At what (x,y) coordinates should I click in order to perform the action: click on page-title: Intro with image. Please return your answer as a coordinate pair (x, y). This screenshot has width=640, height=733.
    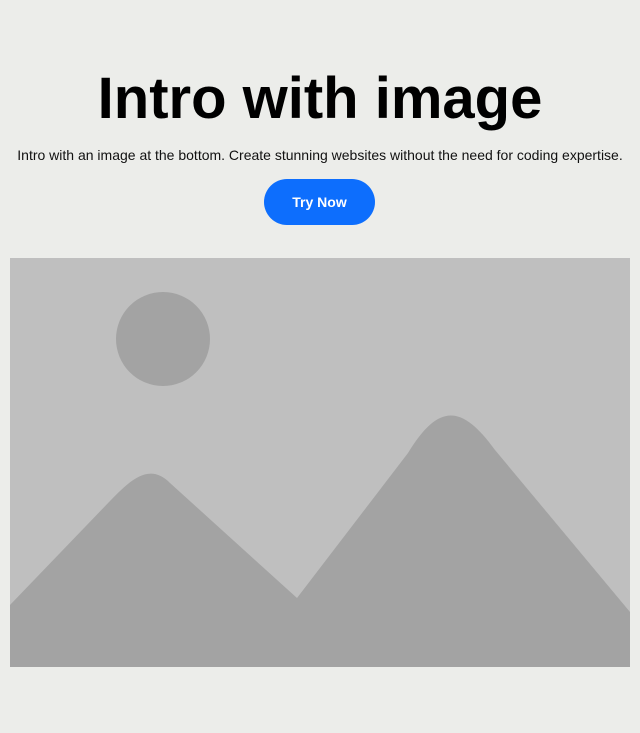
    Looking at the image, I should click on (320, 98).